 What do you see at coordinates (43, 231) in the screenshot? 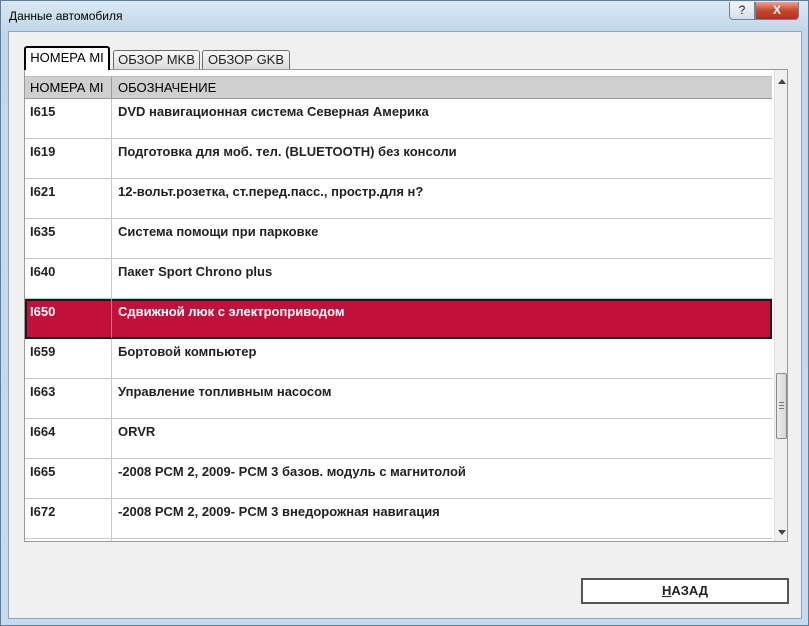
I see `mi-number-cell: I635` at bounding box center [43, 231].